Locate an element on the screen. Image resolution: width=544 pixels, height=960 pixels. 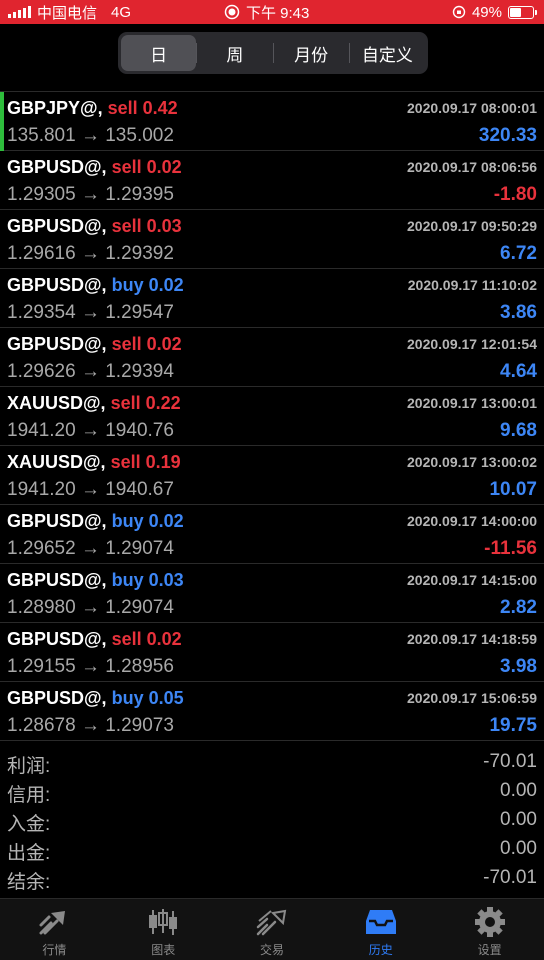
signal-icon is located at coordinates (19, 12).